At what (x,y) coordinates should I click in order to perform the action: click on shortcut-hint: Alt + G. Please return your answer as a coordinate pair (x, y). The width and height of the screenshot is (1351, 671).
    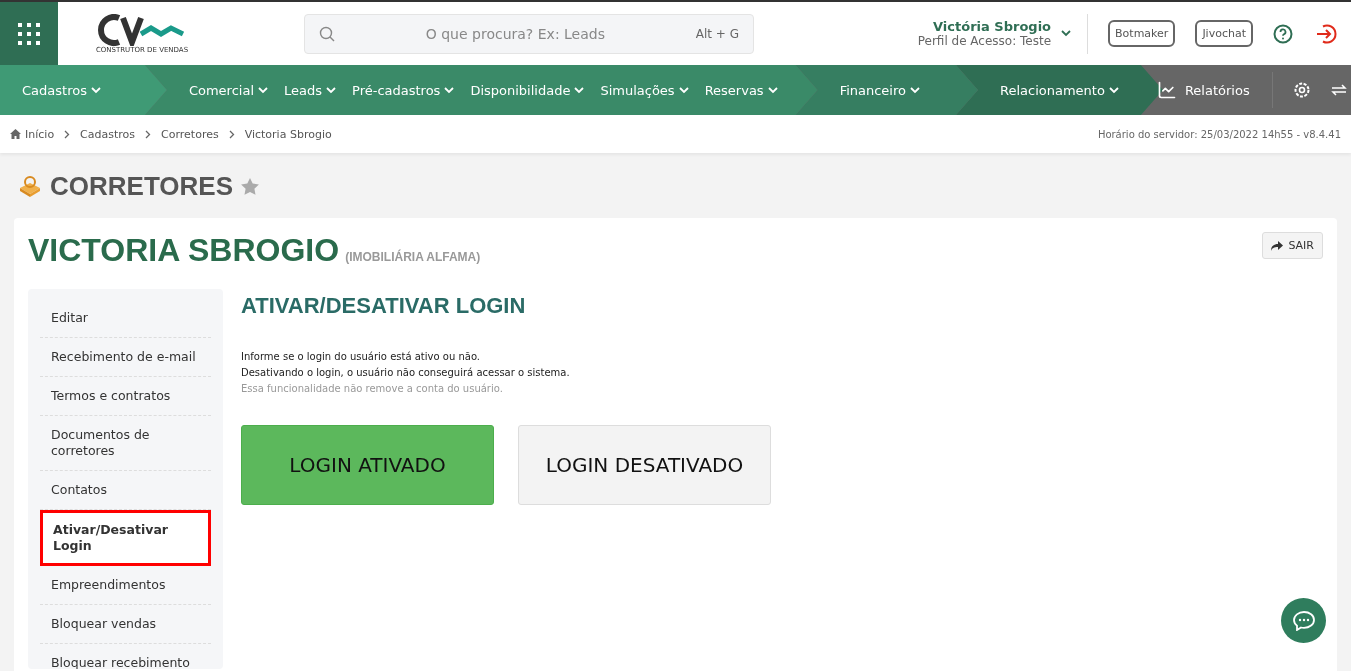
    Looking at the image, I should click on (717, 33).